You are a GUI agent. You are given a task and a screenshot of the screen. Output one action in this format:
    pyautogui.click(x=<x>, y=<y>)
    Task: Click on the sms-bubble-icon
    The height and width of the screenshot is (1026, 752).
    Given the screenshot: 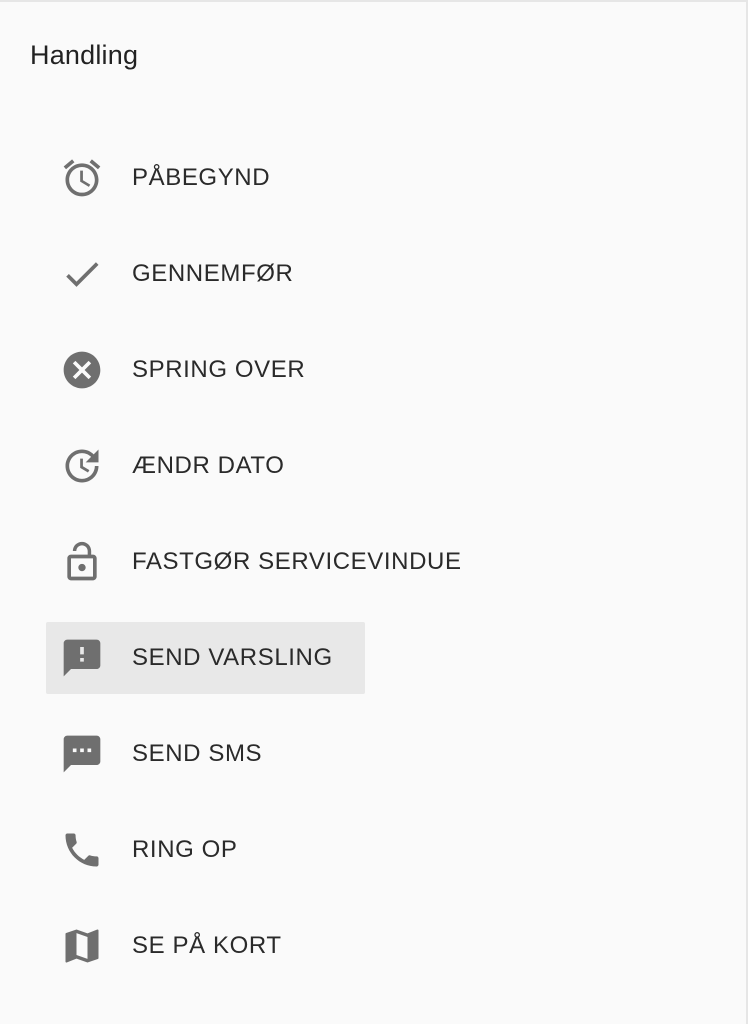 What is the action you would take?
    pyautogui.click(x=82, y=754)
    